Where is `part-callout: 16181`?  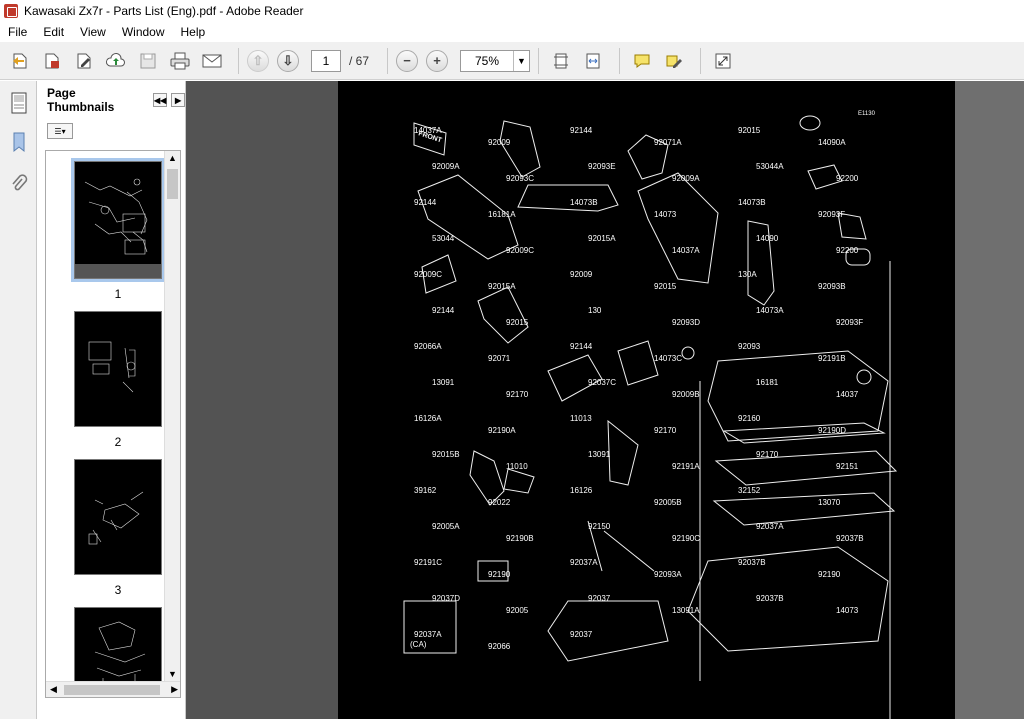
part-callout: 16181 is located at coordinates (767, 382).